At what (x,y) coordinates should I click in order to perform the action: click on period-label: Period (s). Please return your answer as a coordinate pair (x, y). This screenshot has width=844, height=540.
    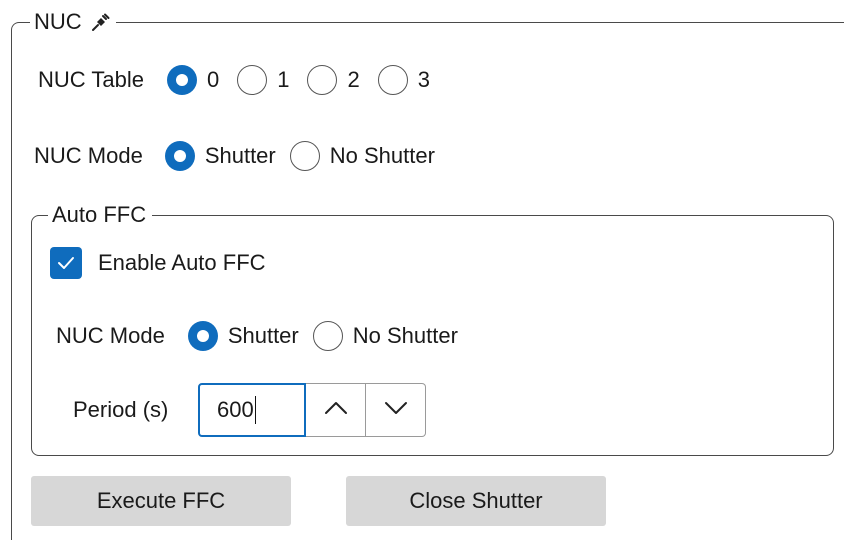
    Looking at the image, I should click on (121, 409).